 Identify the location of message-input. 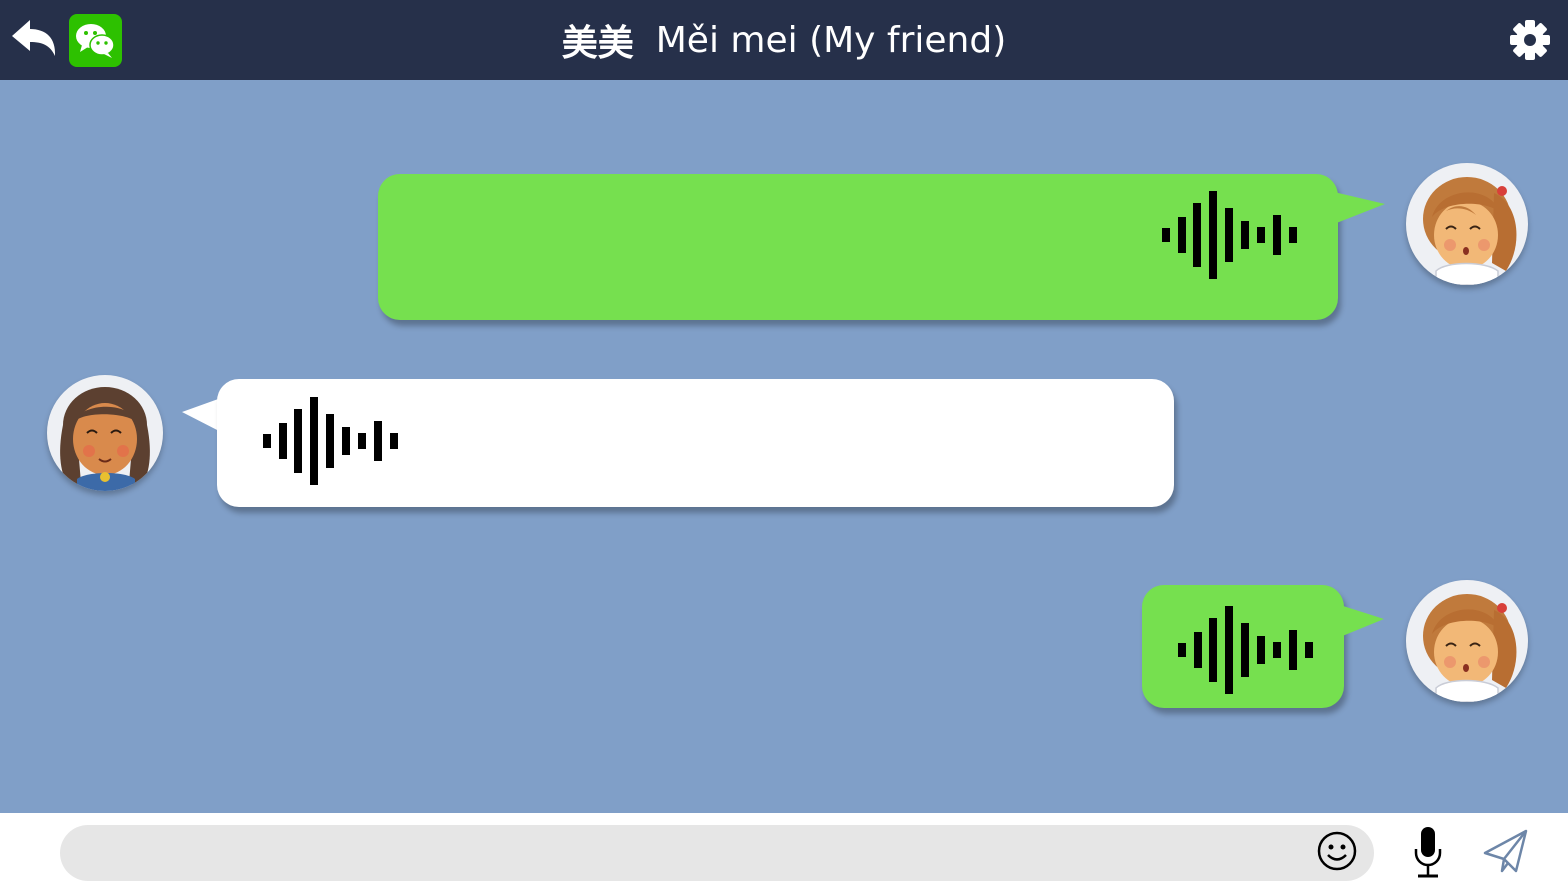
(717, 853).